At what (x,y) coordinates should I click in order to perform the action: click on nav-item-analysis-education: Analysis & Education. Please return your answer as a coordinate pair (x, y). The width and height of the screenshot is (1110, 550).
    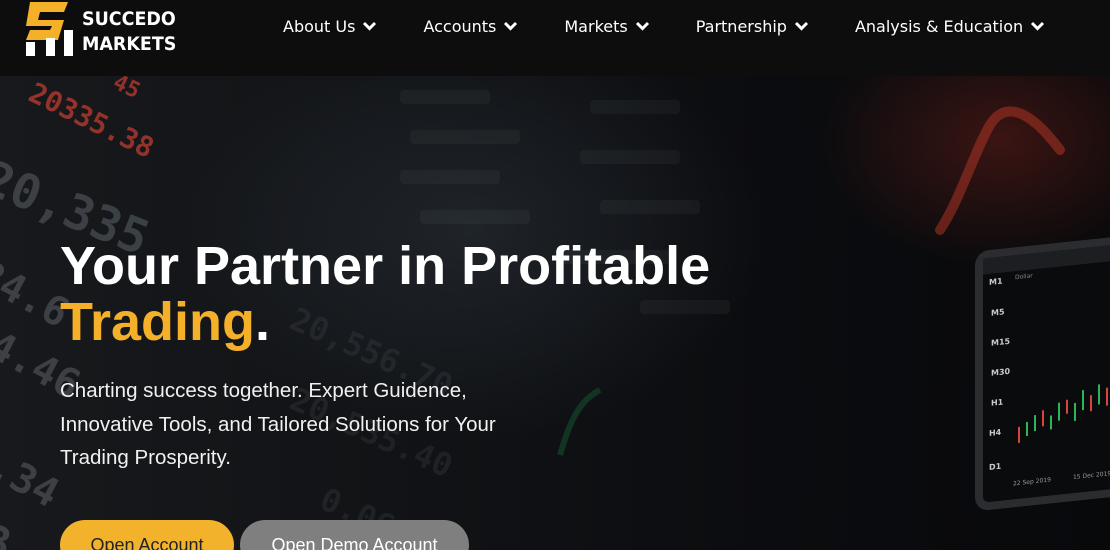
    Looking at the image, I should click on (950, 26).